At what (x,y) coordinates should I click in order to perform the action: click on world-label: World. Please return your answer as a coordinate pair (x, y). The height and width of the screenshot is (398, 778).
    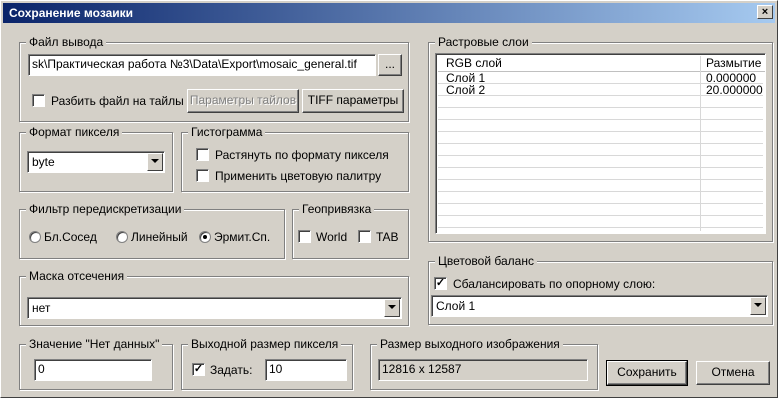
    Looking at the image, I should click on (332, 237).